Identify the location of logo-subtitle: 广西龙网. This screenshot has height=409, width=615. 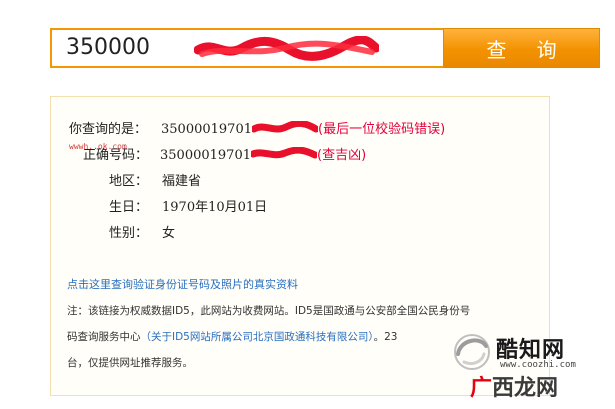
(514, 386).